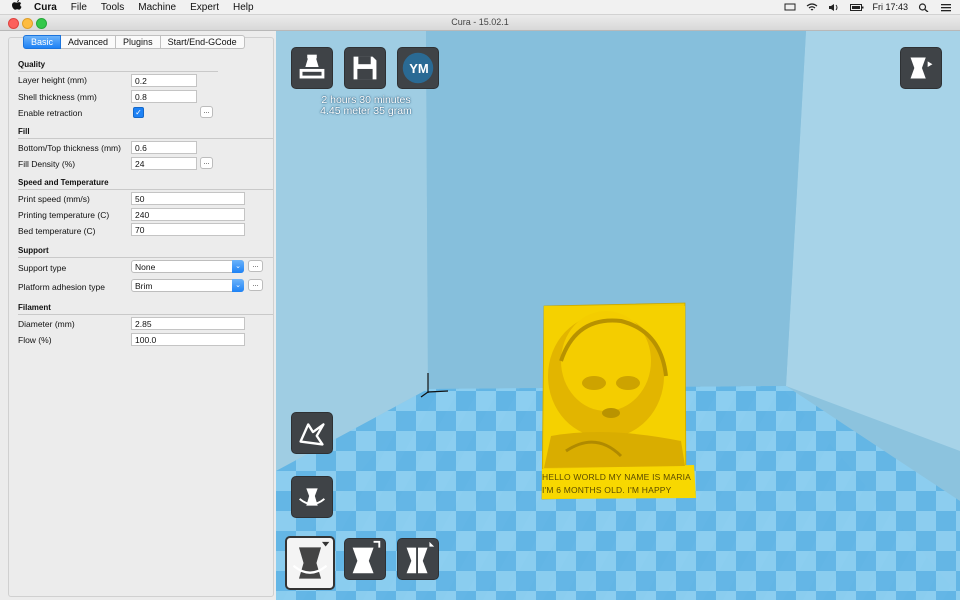 This screenshot has height=600, width=960. Describe the element at coordinates (857, 7) in the screenshot. I see `battery-icon` at that location.